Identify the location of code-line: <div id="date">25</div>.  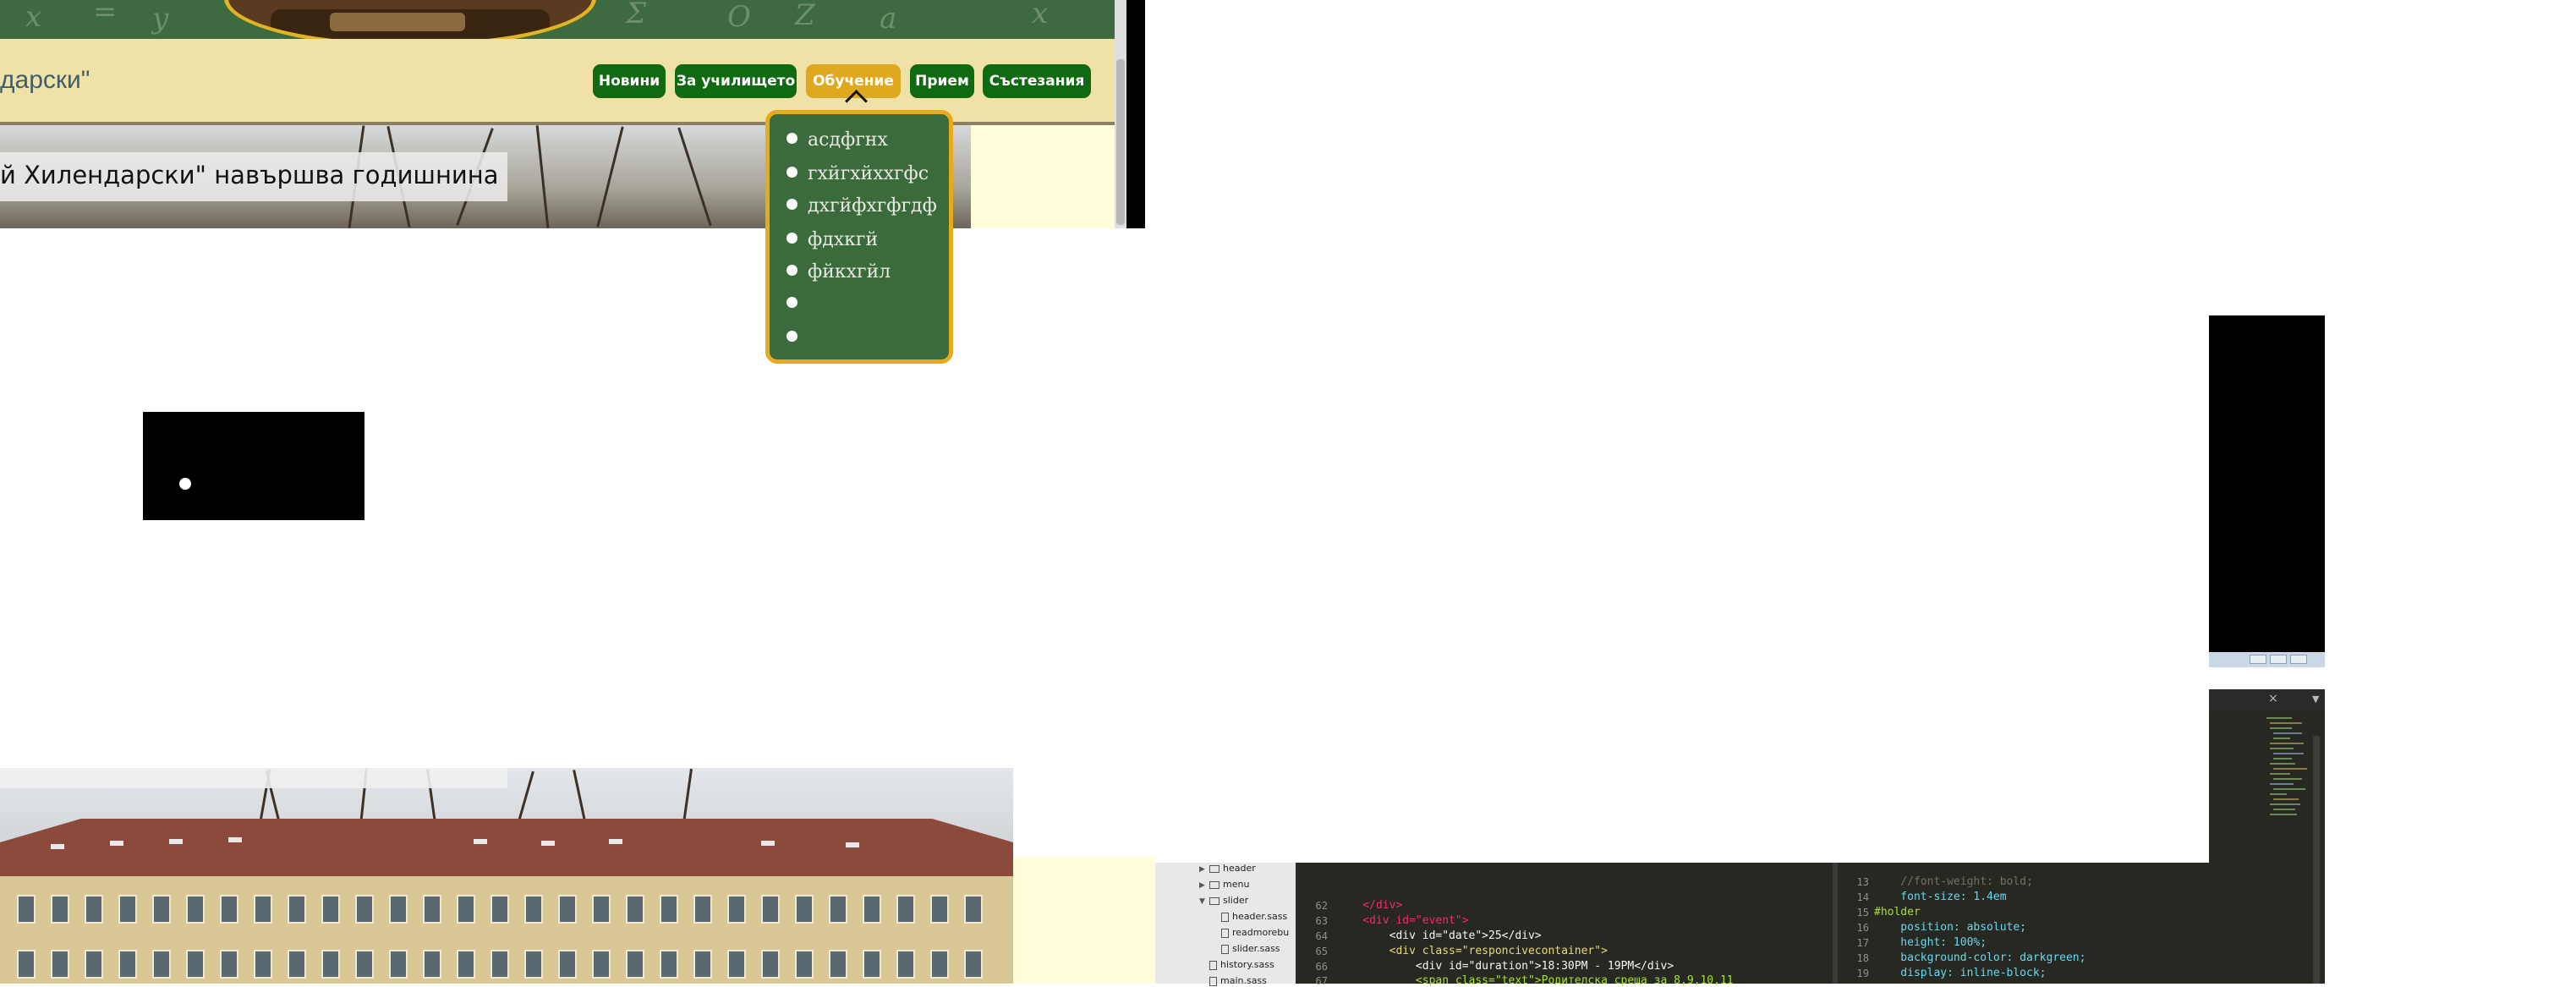
(1439, 935).